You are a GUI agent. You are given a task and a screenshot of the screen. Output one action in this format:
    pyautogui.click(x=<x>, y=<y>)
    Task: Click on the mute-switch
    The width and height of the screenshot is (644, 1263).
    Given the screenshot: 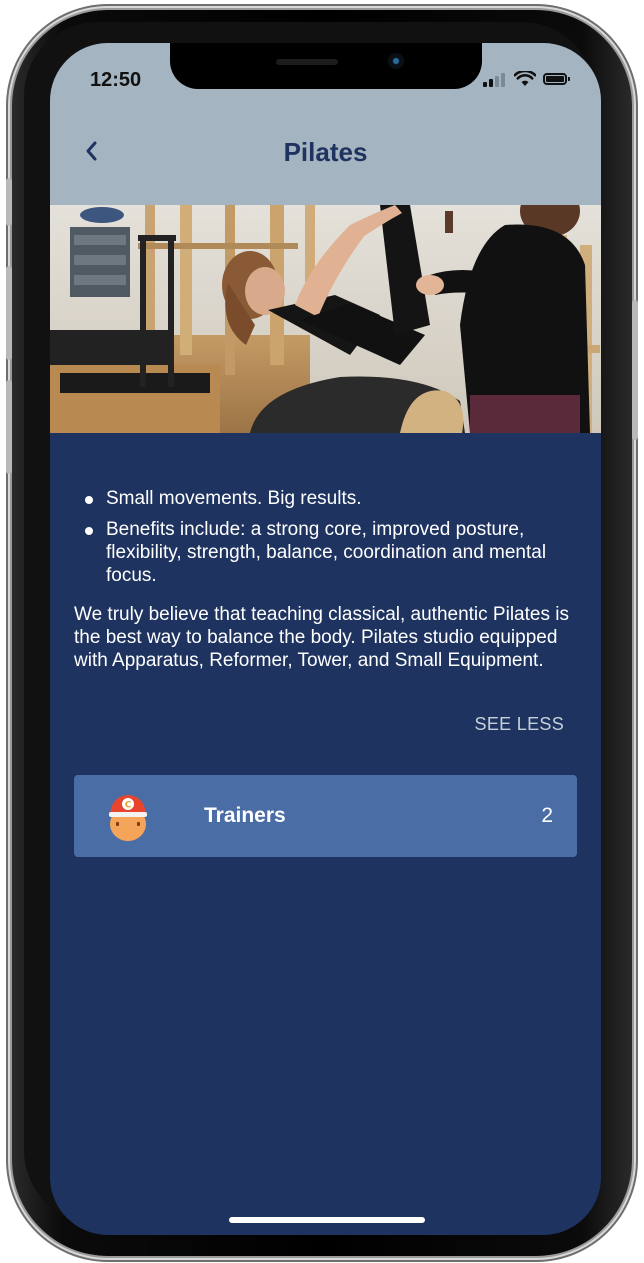 What is the action you would take?
    pyautogui.click(x=9, y=202)
    